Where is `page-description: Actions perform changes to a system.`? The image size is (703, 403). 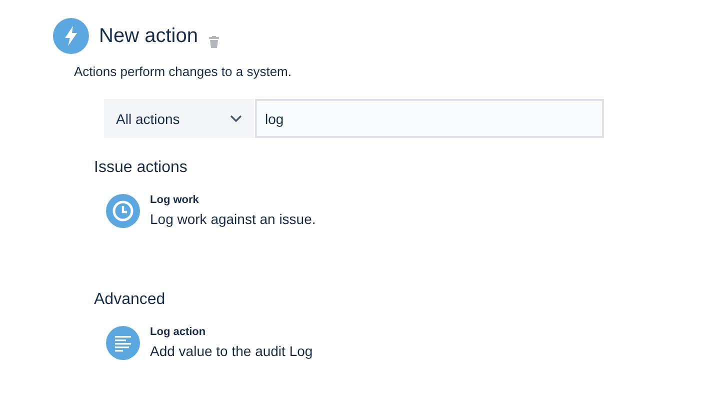 page-description: Actions perform changes to a system. is located at coordinates (183, 71).